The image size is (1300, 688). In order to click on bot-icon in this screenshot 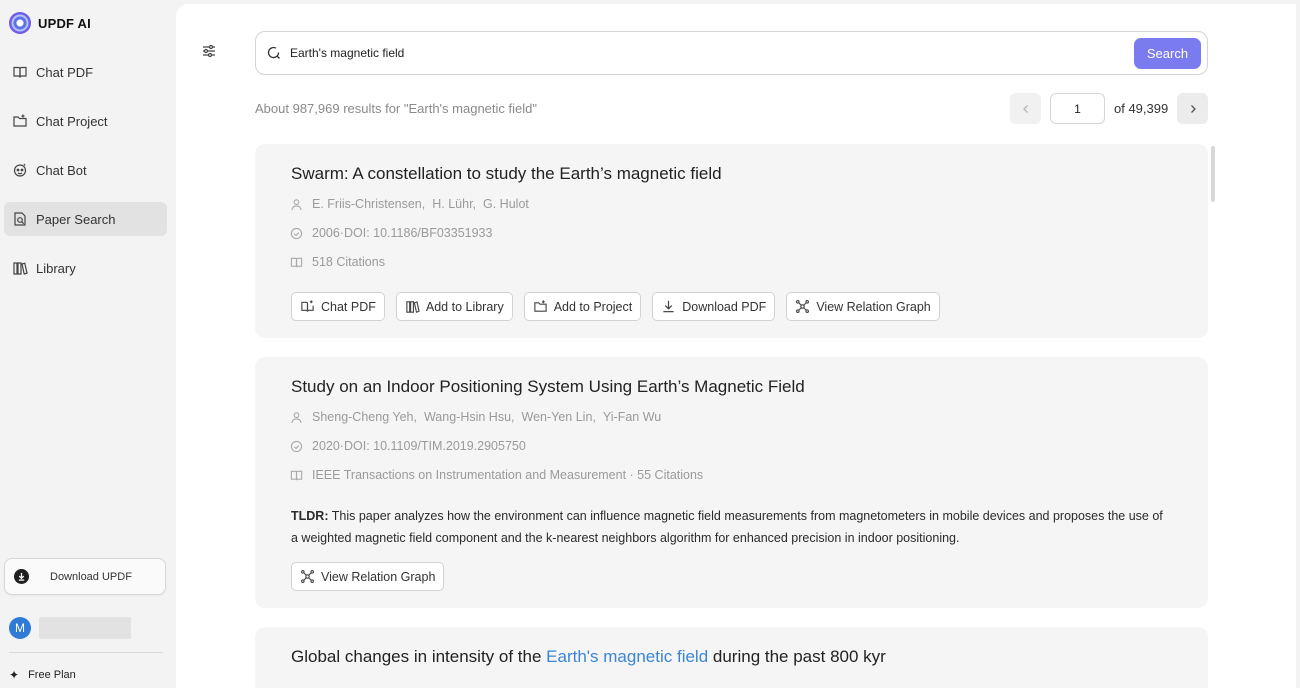, I will do `click(20, 170)`.